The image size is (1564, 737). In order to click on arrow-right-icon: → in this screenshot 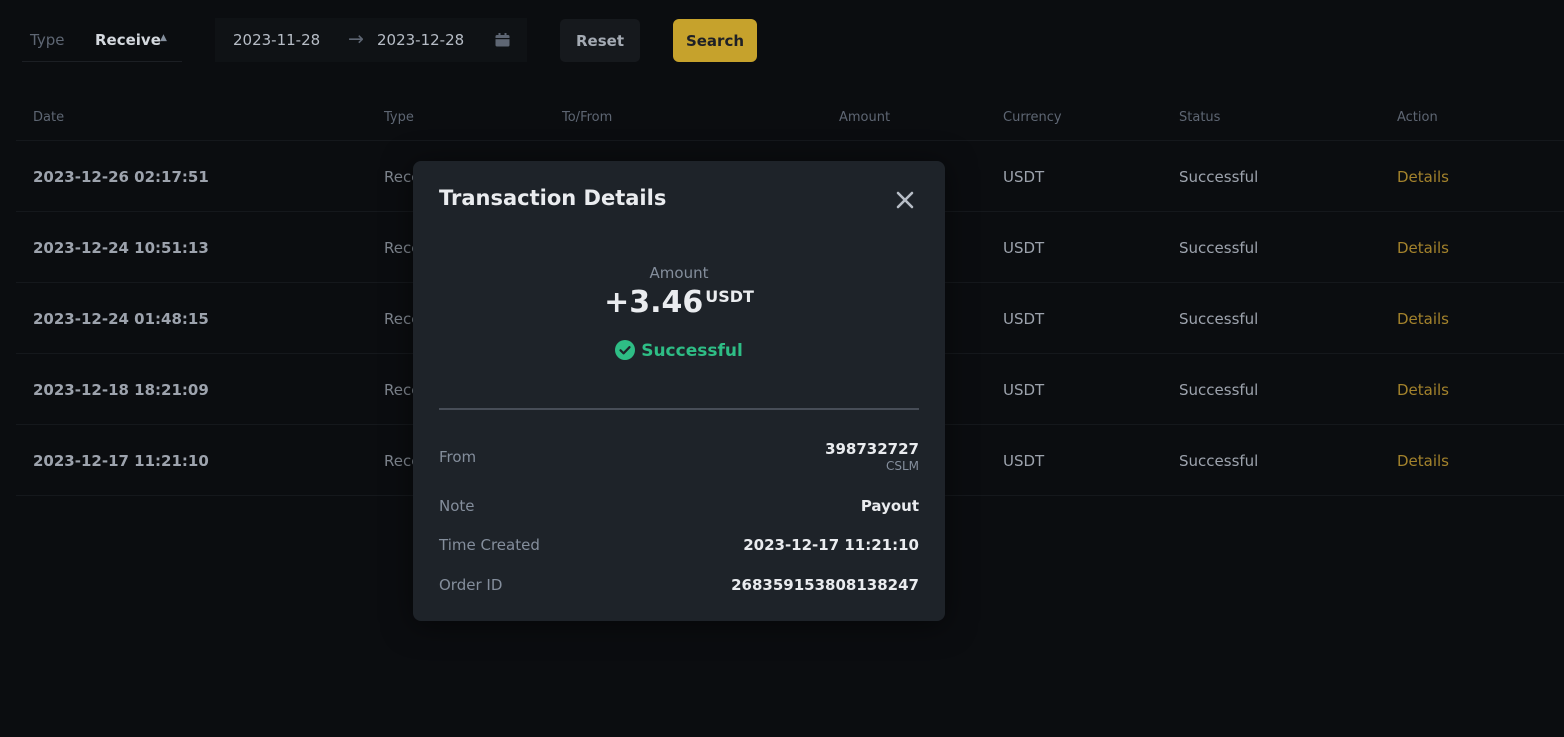, I will do `click(356, 39)`.